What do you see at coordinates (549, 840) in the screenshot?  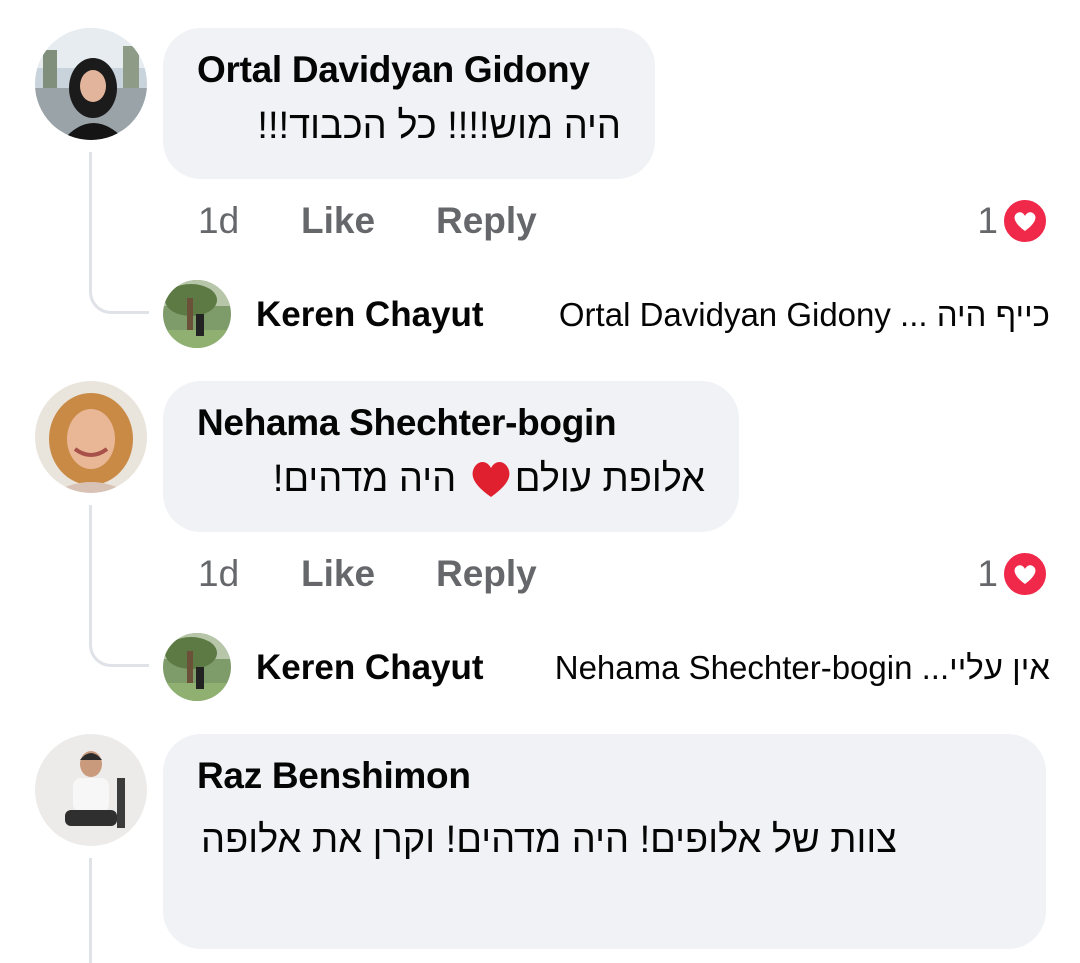 I see `comment-text: צוות של אלופים! היה מדהים! וקרן את אלופה` at bounding box center [549, 840].